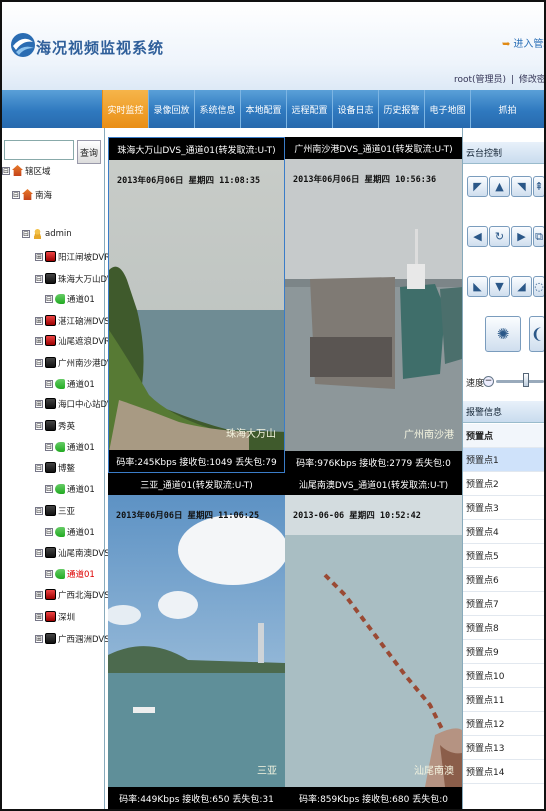  What do you see at coordinates (503, 508) in the screenshot?
I see `preset-item: 预置点3` at bounding box center [503, 508].